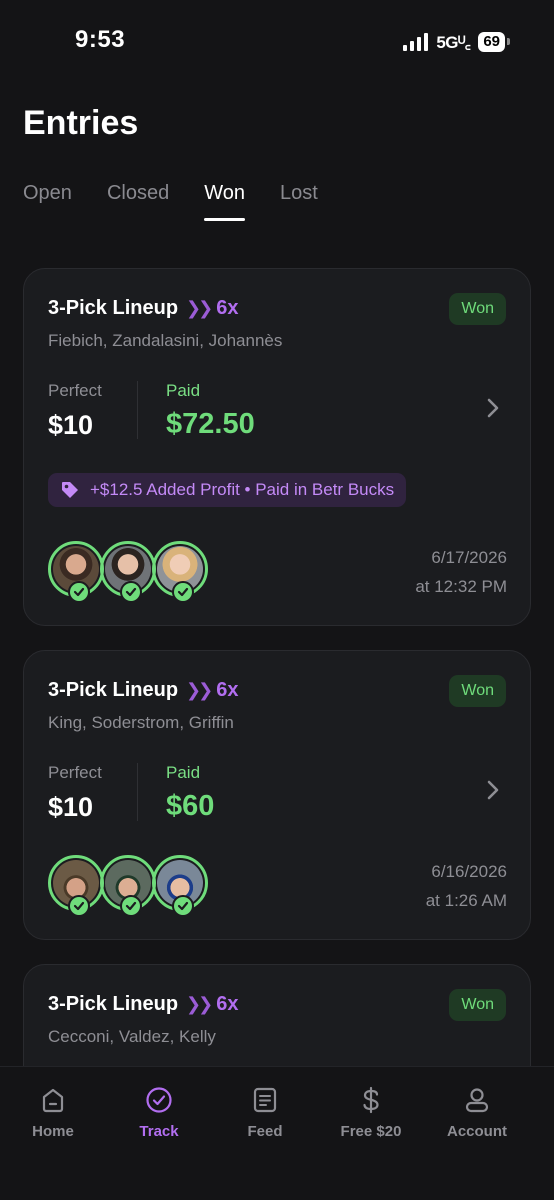 This screenshot has width=554, height=1200. Describe the element at coordinates (416, 41) in the screenshot. I see `signal-icon` at that location.